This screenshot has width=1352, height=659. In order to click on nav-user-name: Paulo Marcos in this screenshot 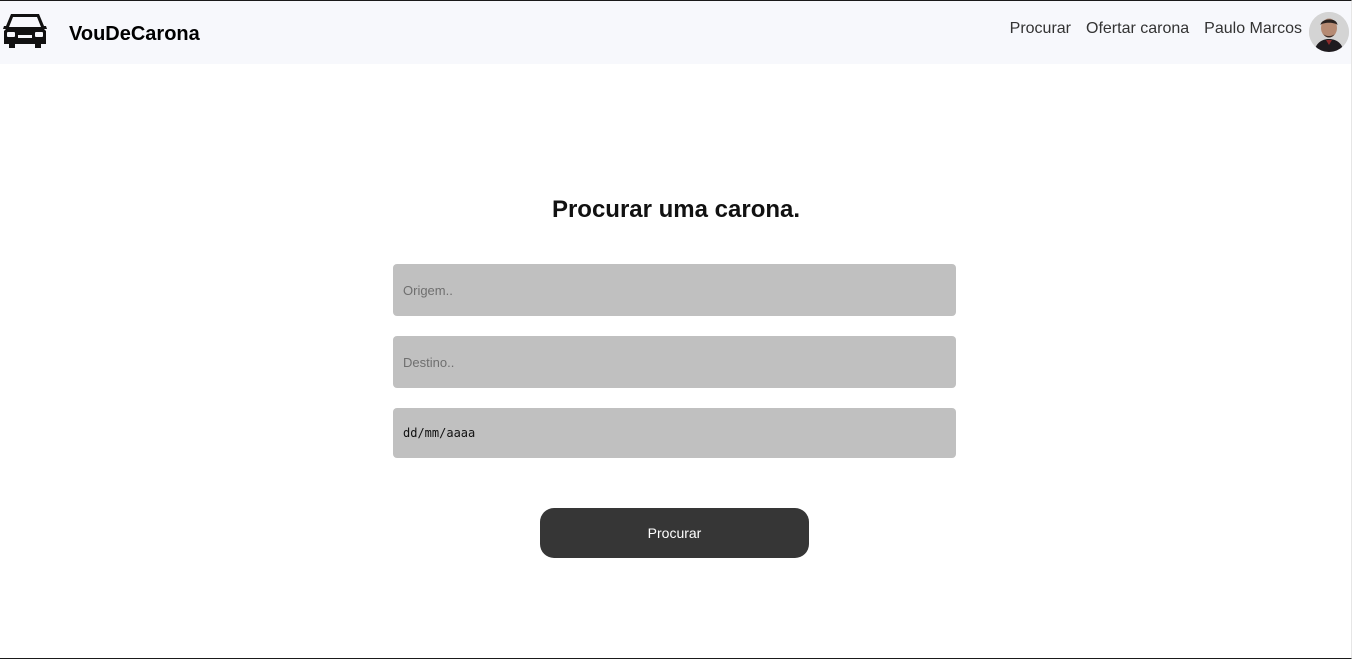, I will do `click(1253, 29)`.